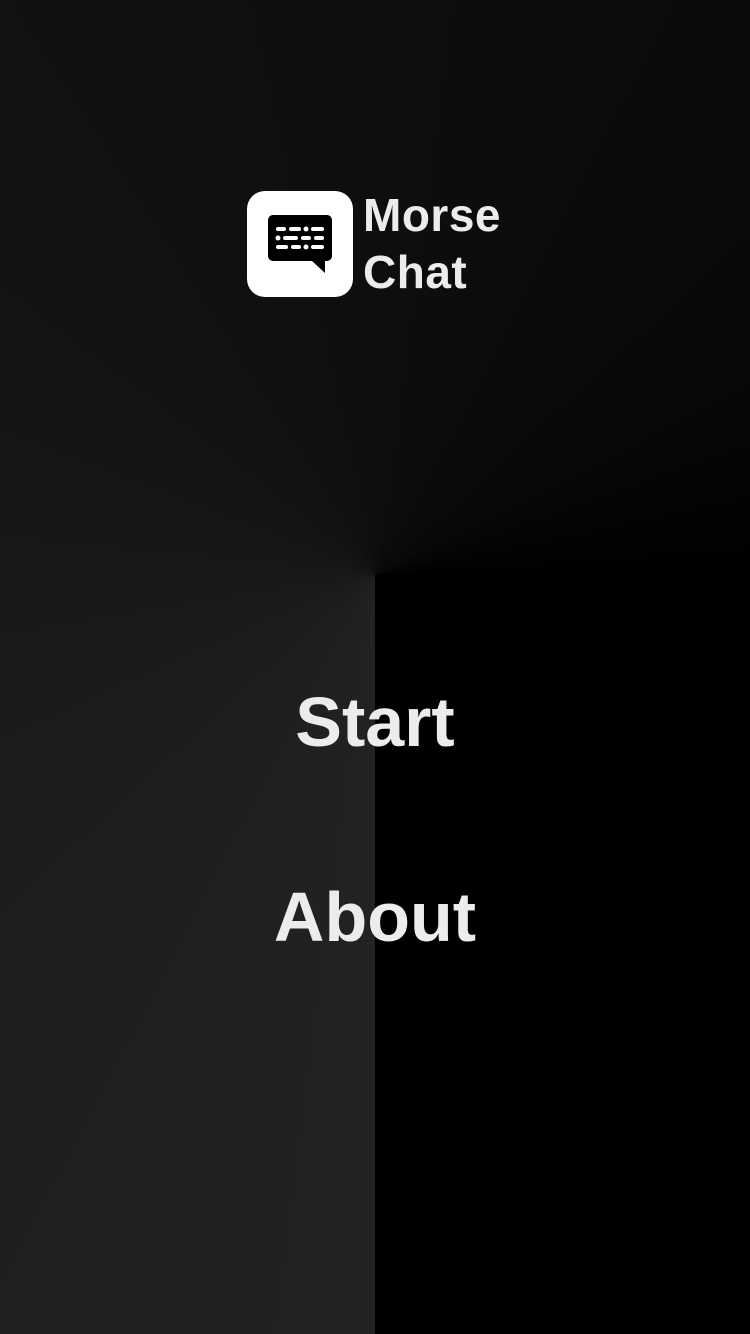 Image resolution: width=750 pixels, height=1334 pixels. I want to click on about-button: About, so click(375, 917).